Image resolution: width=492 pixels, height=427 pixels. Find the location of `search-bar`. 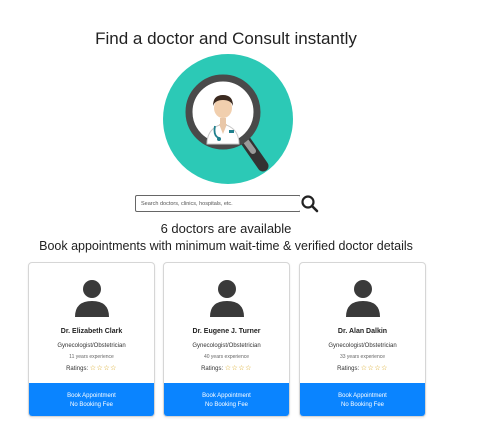

search-bar is located at coordinates (226, 203).